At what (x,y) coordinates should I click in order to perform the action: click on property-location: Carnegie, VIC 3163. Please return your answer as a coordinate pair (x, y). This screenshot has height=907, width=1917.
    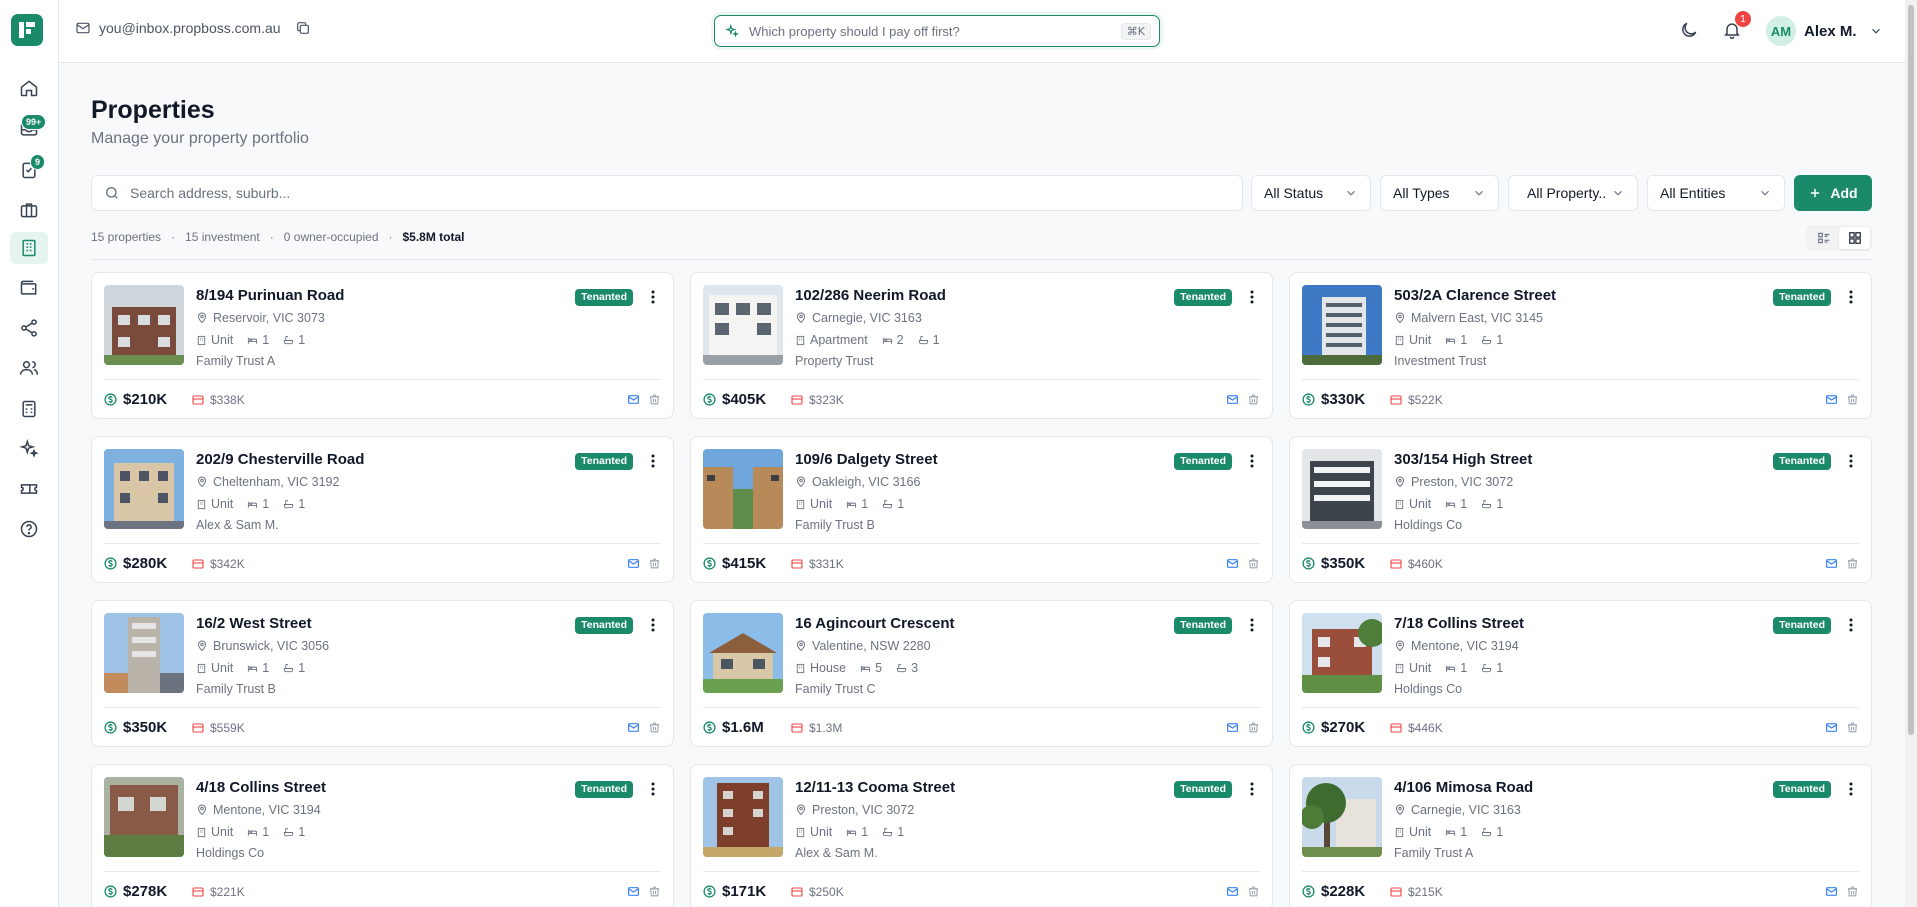
    Looking at the image, I should click on (1457, 810).